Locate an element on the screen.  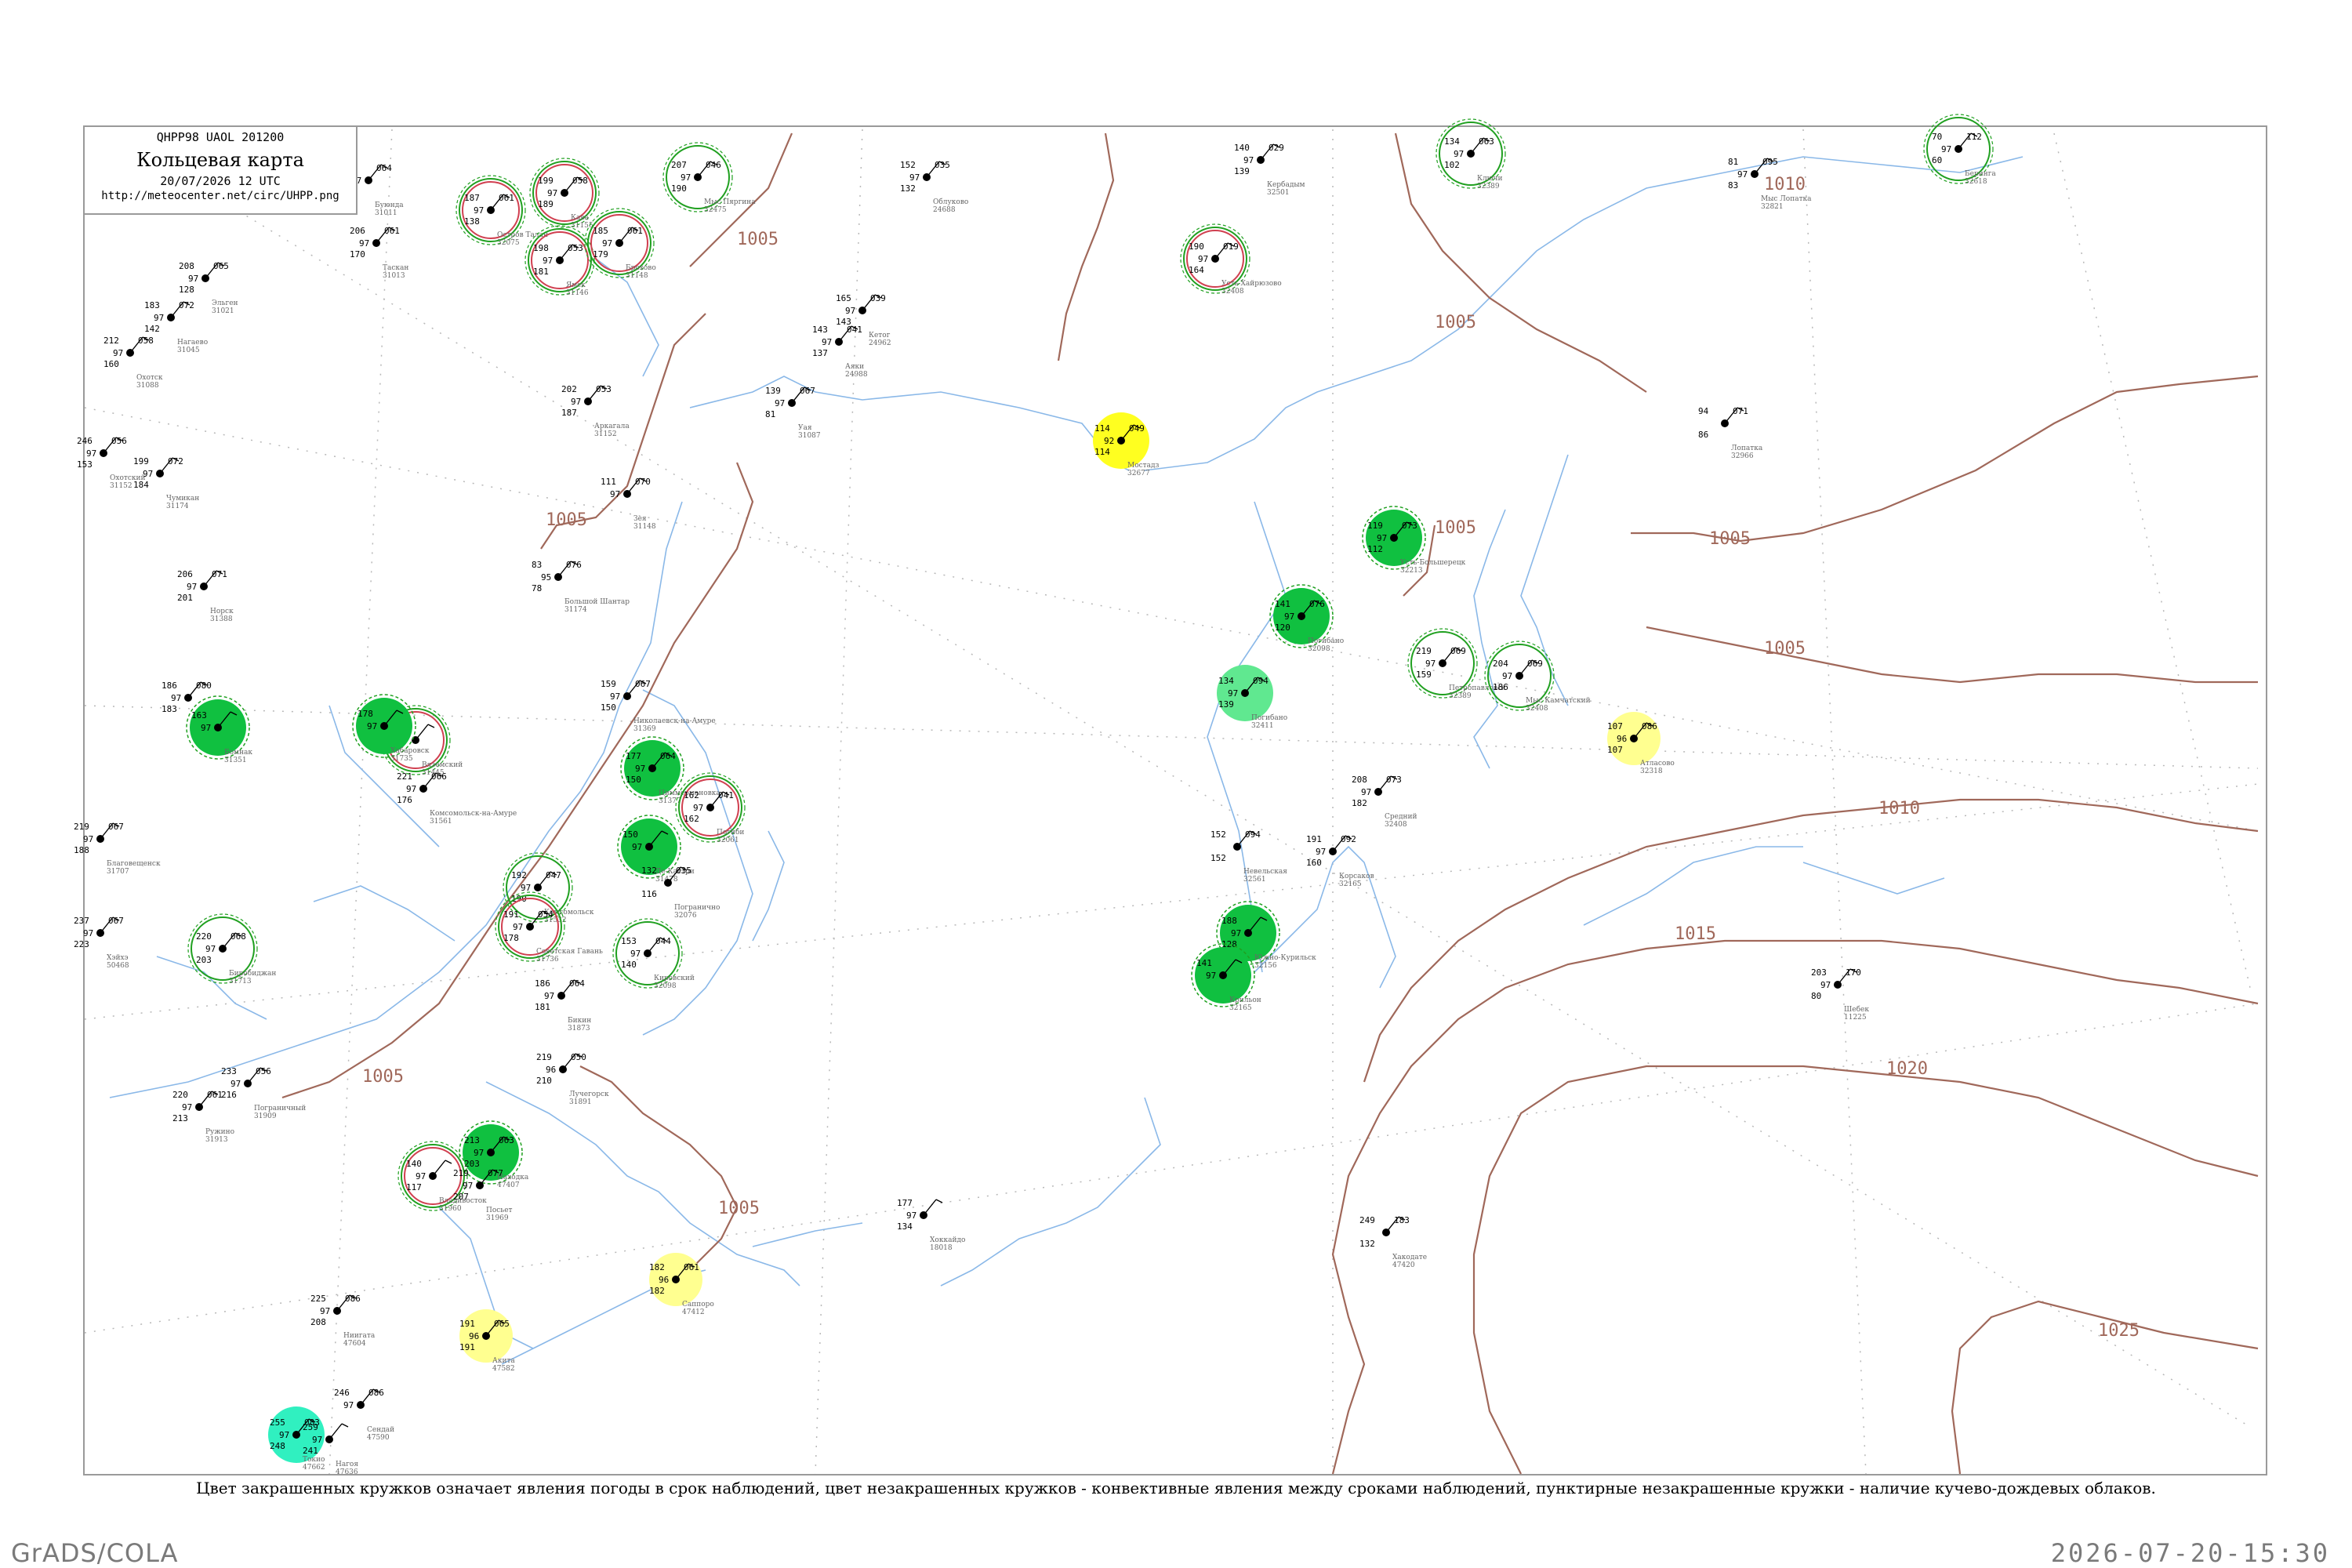
station-name: Бикин is located at coordinates (579, 1021).